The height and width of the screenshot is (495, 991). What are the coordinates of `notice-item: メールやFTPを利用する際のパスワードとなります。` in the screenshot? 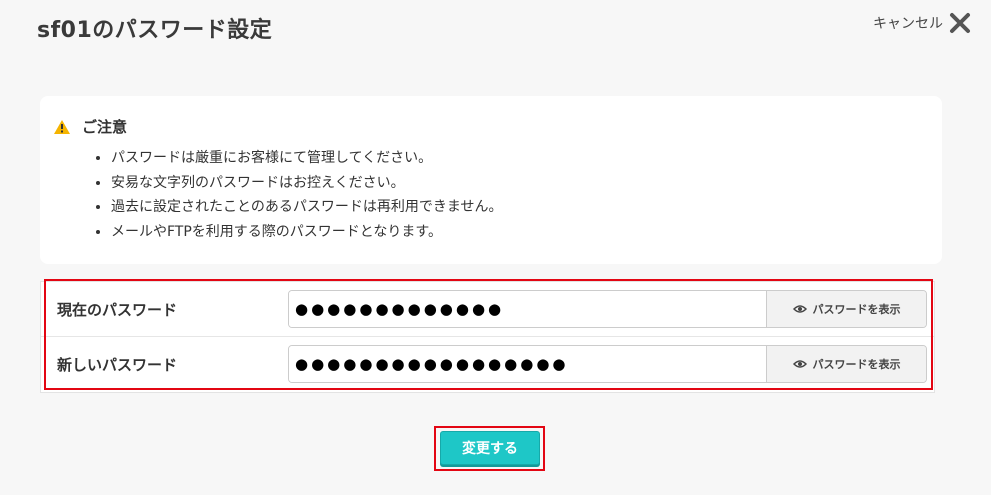 It's located at (306, 232).